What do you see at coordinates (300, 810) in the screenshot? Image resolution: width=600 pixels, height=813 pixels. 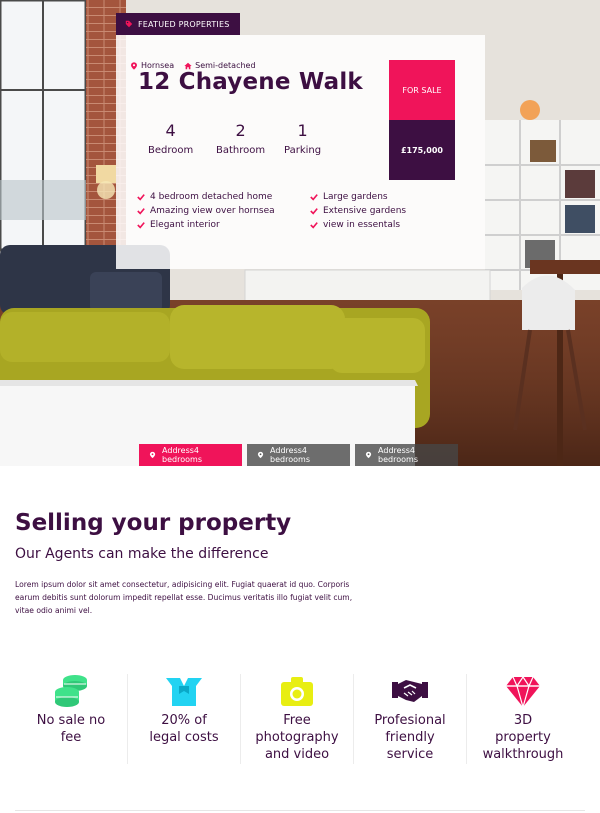 I see `section-divider` at bounding box center [300, 810].